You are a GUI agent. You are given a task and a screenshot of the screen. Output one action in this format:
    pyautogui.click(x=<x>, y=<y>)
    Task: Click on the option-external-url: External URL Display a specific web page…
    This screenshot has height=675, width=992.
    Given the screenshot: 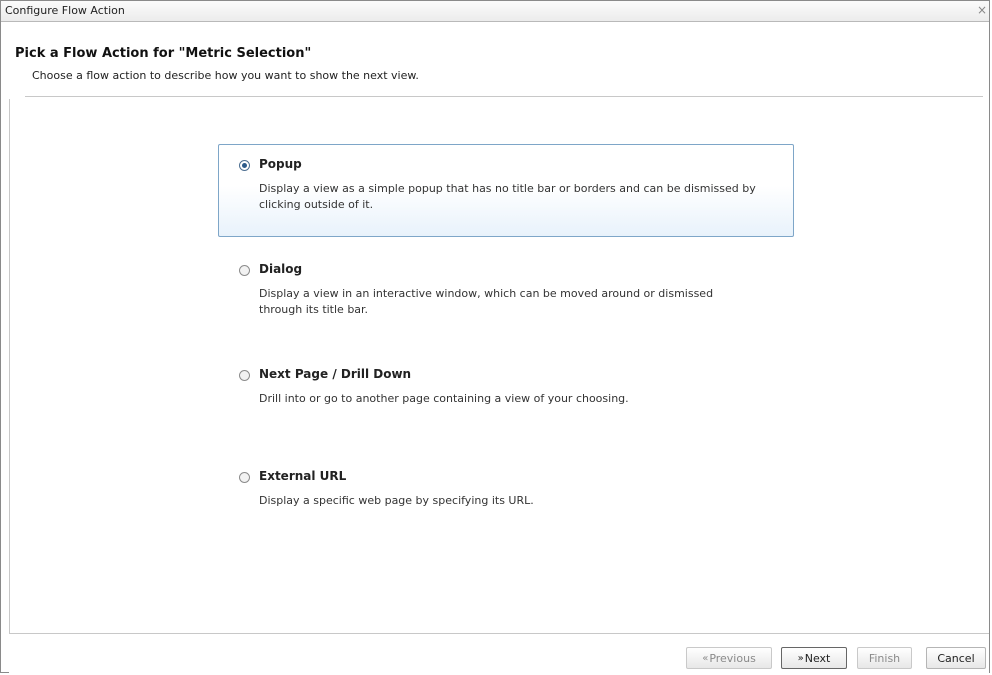 What is the action you would take?
    pyautogui.click(x=506, y=486)
    